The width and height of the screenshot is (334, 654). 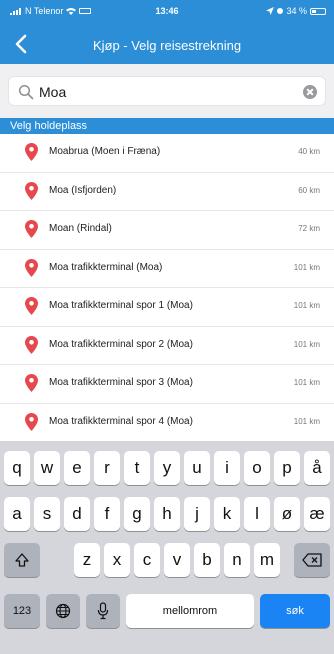 I want to click on key-v: v, so click(x=177, y=560).